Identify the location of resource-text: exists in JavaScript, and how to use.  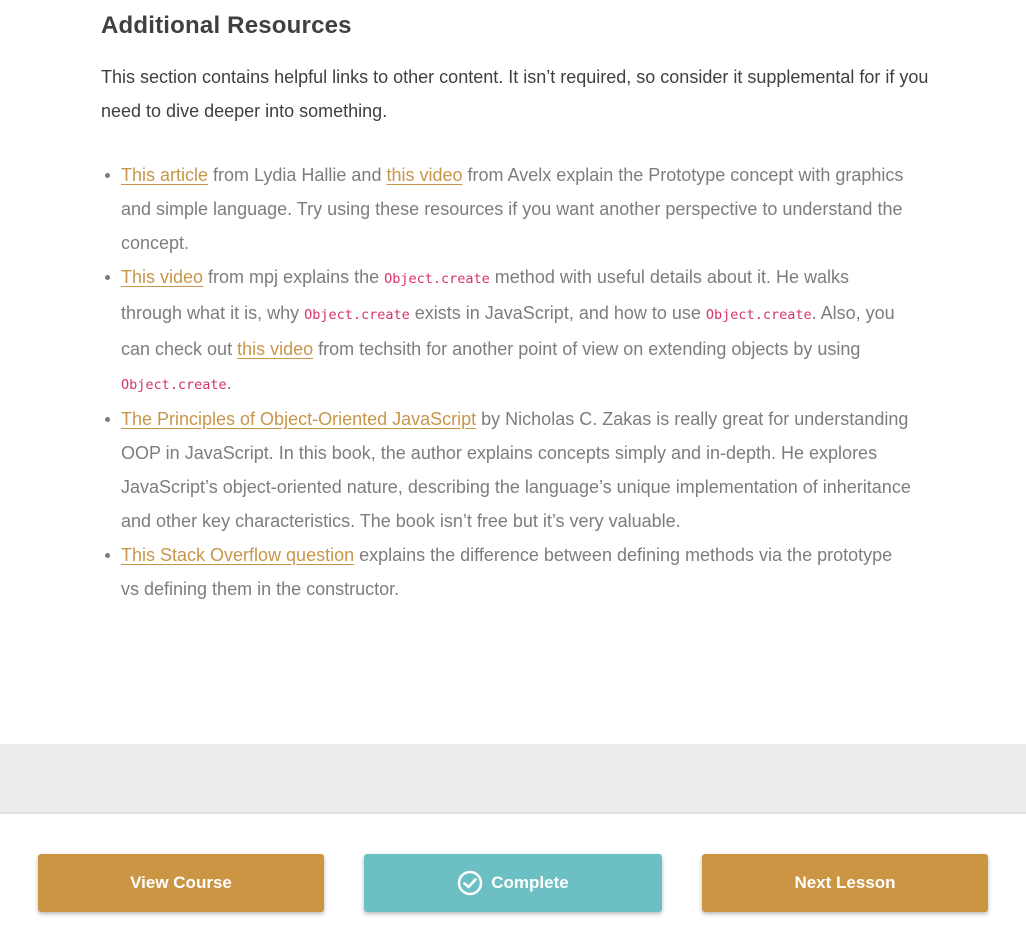
(557, 313).